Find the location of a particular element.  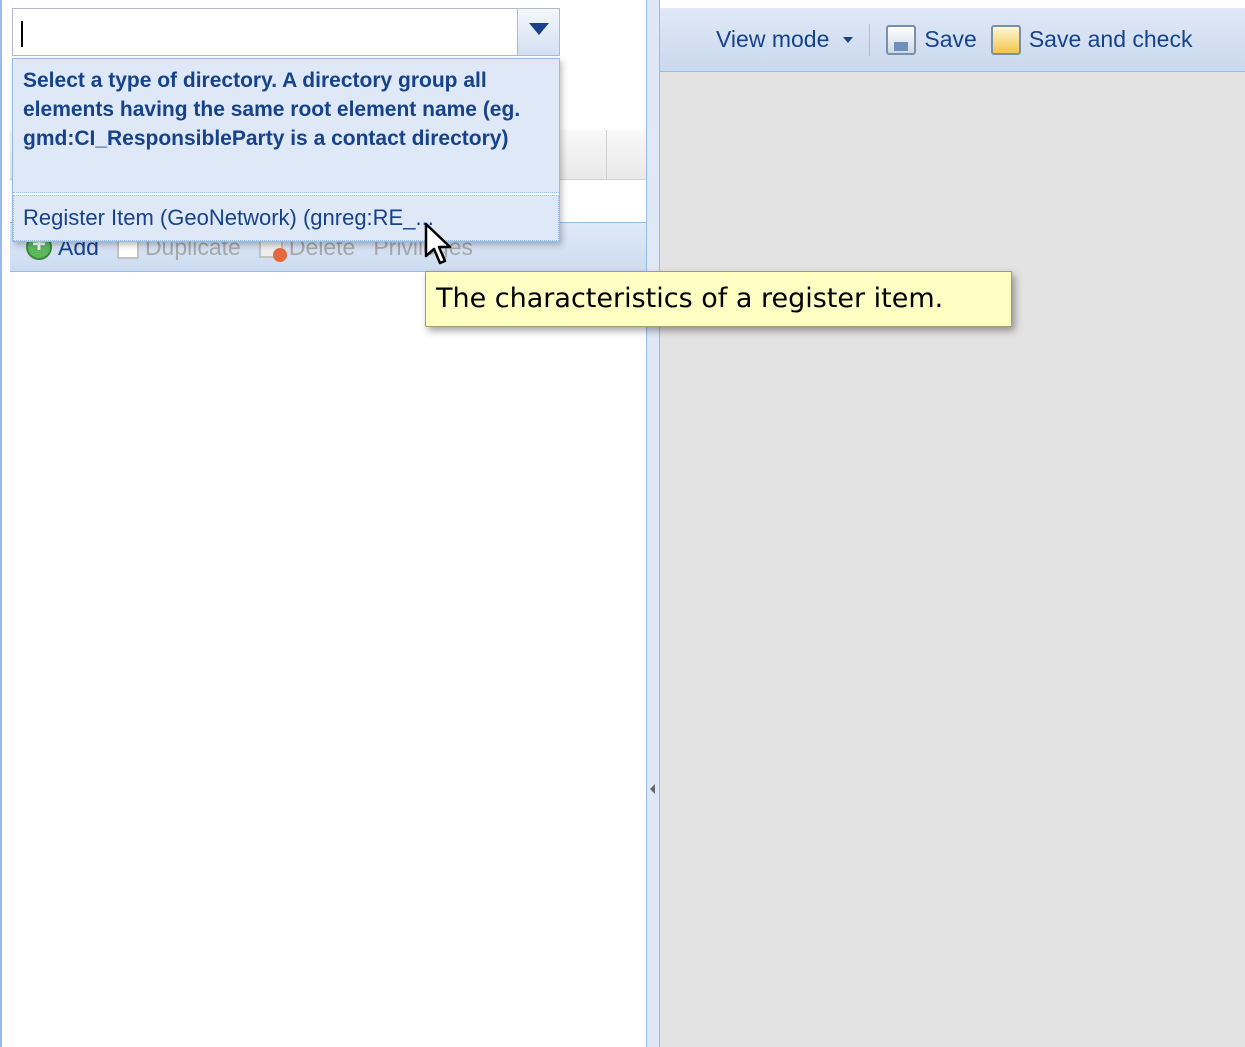

collapse-left-icon is located at coordinates (652, 789).